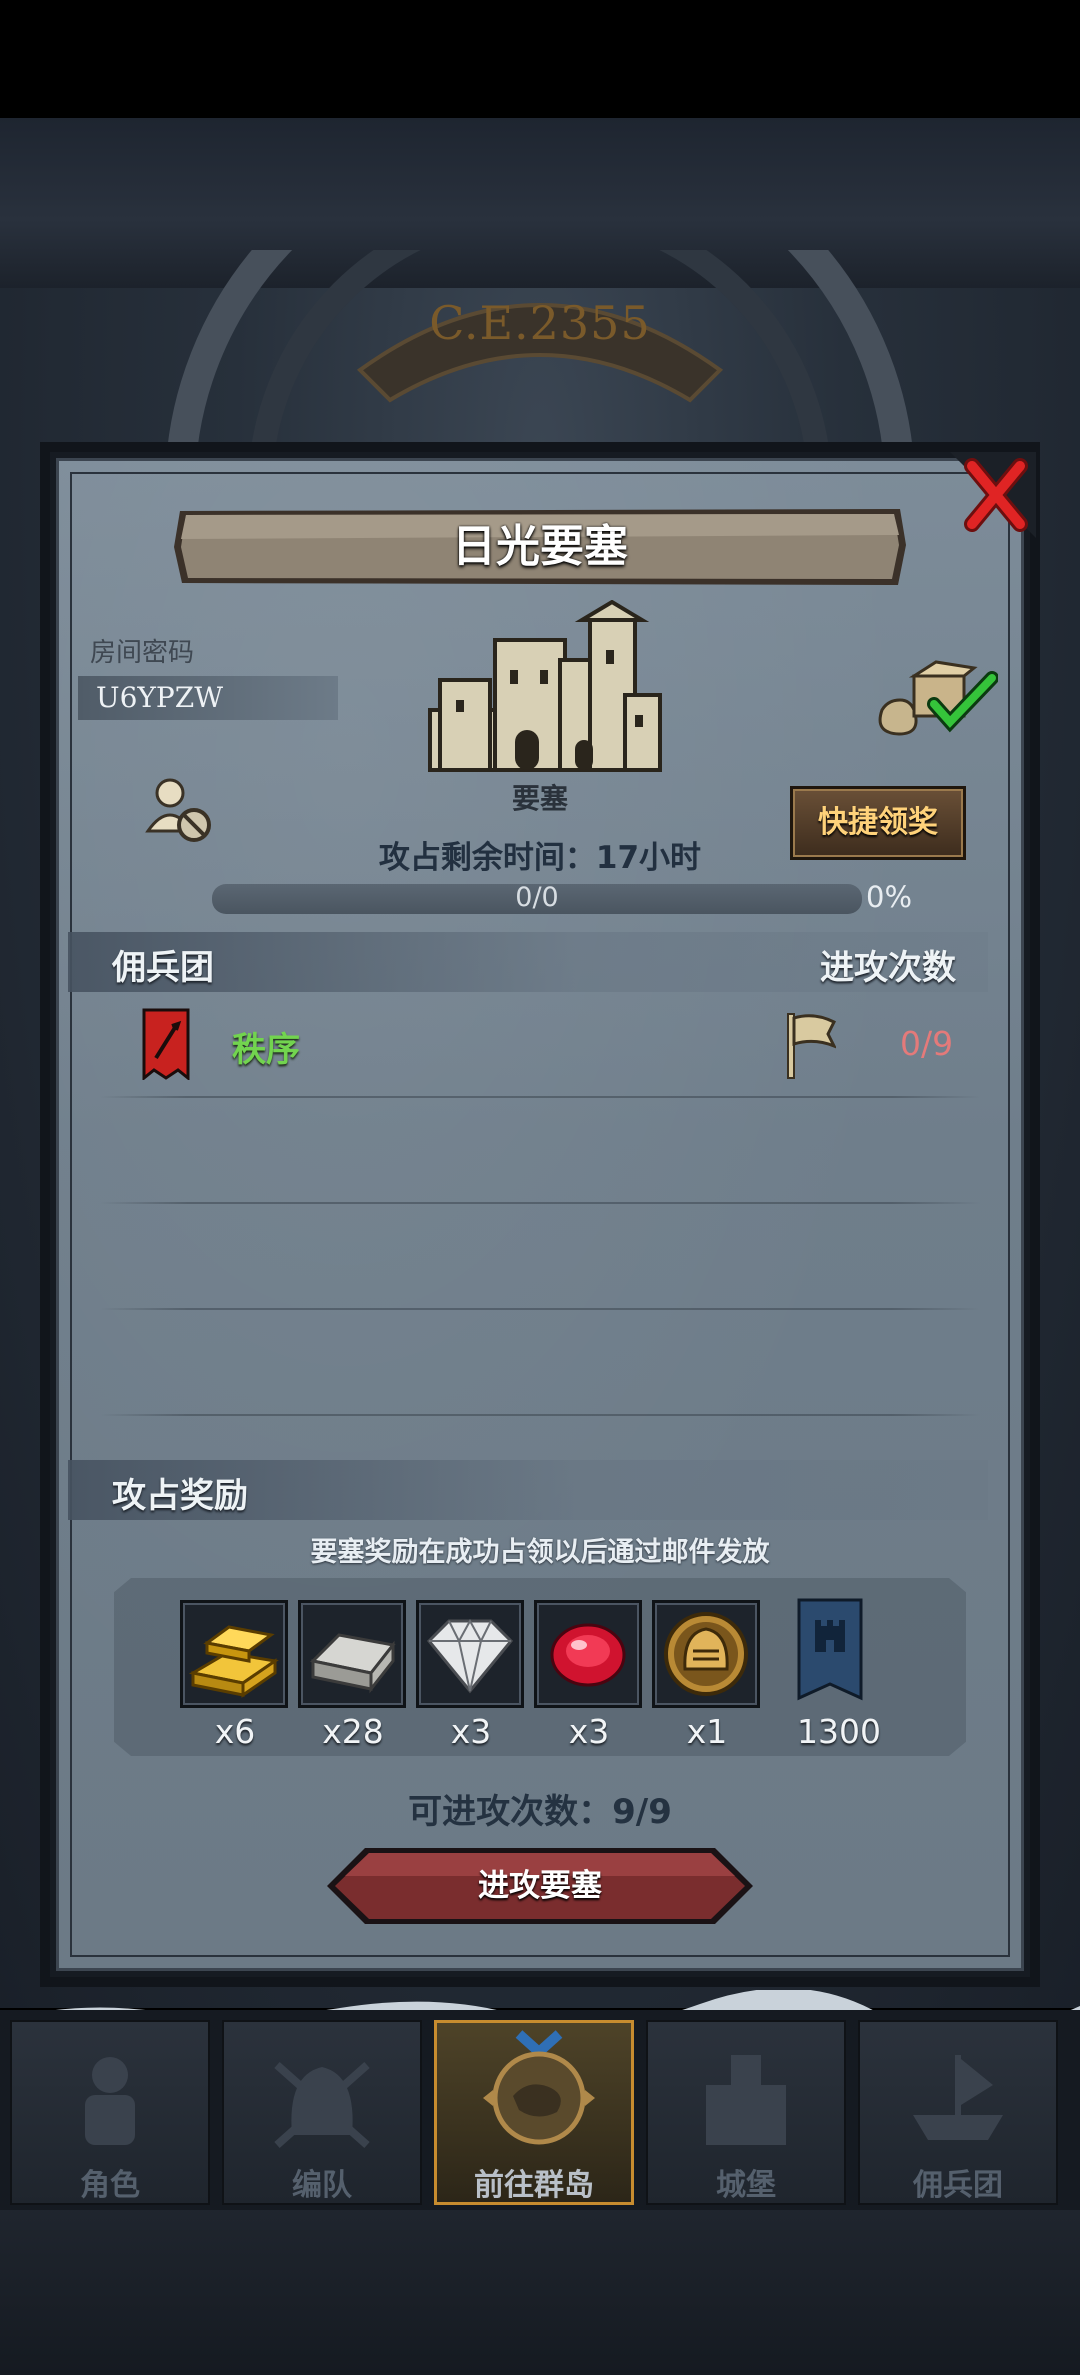 The height and width of the screenshot is (2375, 1080). I want to click on reward-item-fortress-banner, so click(830, 1650).